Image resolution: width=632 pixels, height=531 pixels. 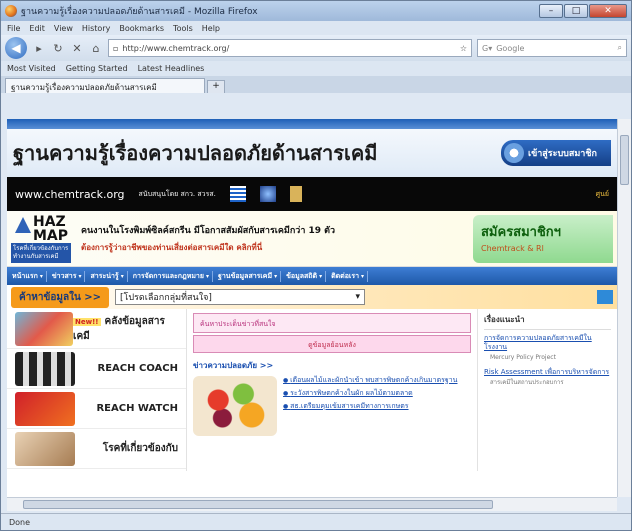 What do you see at coordinates (332, 344) in the screenshot?
I see `archive-button: ดูข้อมูลย้อนหลัง` at bounding box center [332, 344].